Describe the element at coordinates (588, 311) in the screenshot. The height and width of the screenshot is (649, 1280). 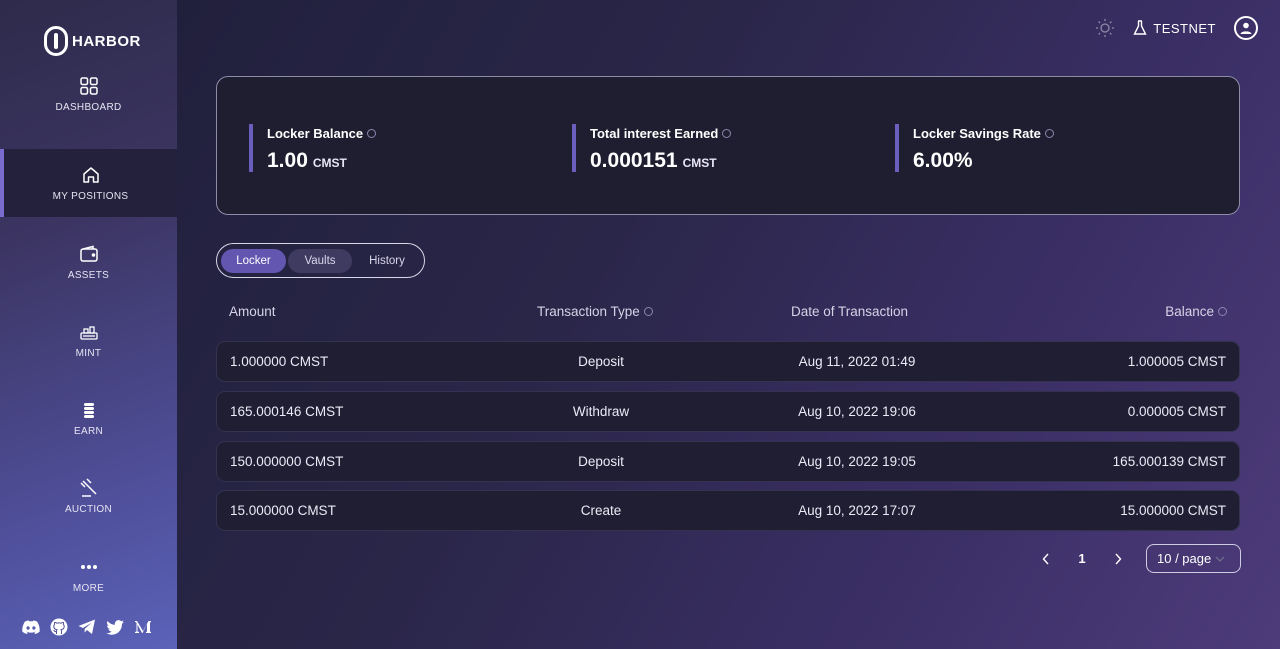
I see `column-header-label: Transaction Type` at that location.